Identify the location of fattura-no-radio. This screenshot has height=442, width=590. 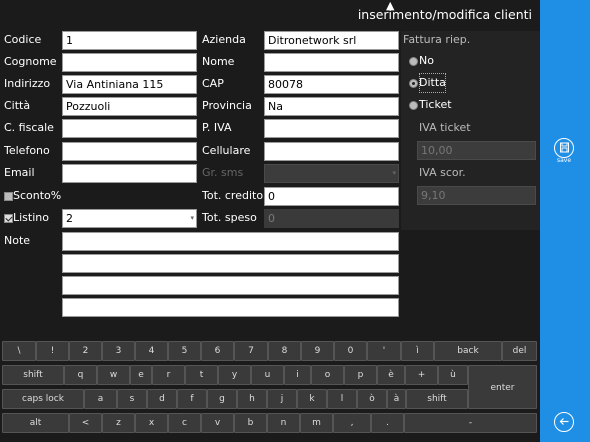
(413, 61).